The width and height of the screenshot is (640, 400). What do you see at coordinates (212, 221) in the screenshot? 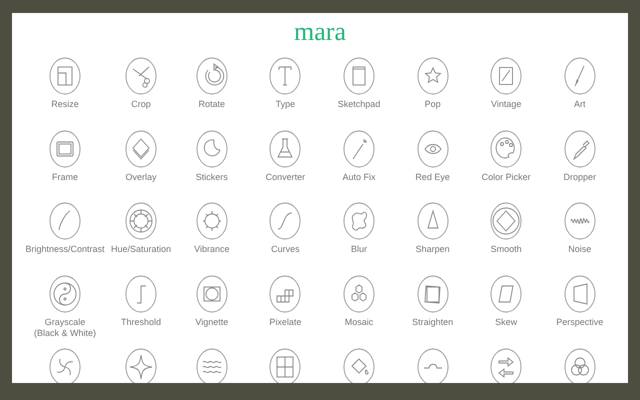
I see `sun-icon` at bounding box center [212, 221].